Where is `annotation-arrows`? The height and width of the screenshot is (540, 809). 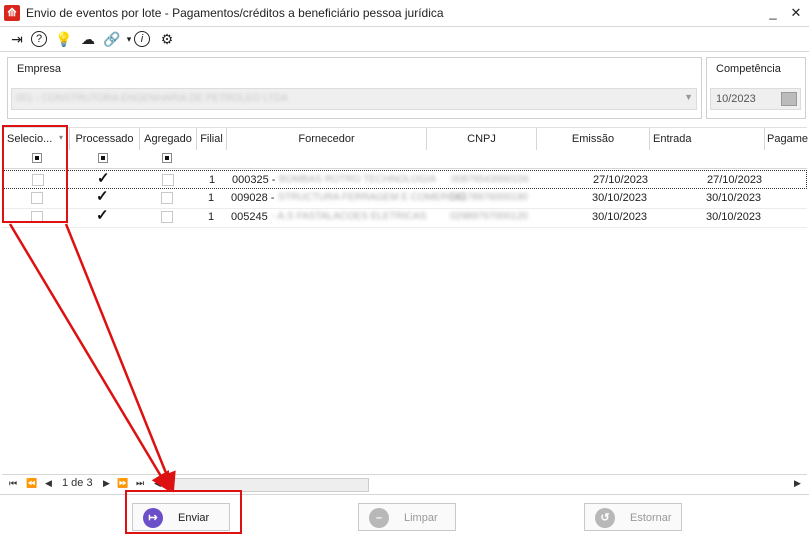 annotation-arrows is located at coordinates (92, 358).